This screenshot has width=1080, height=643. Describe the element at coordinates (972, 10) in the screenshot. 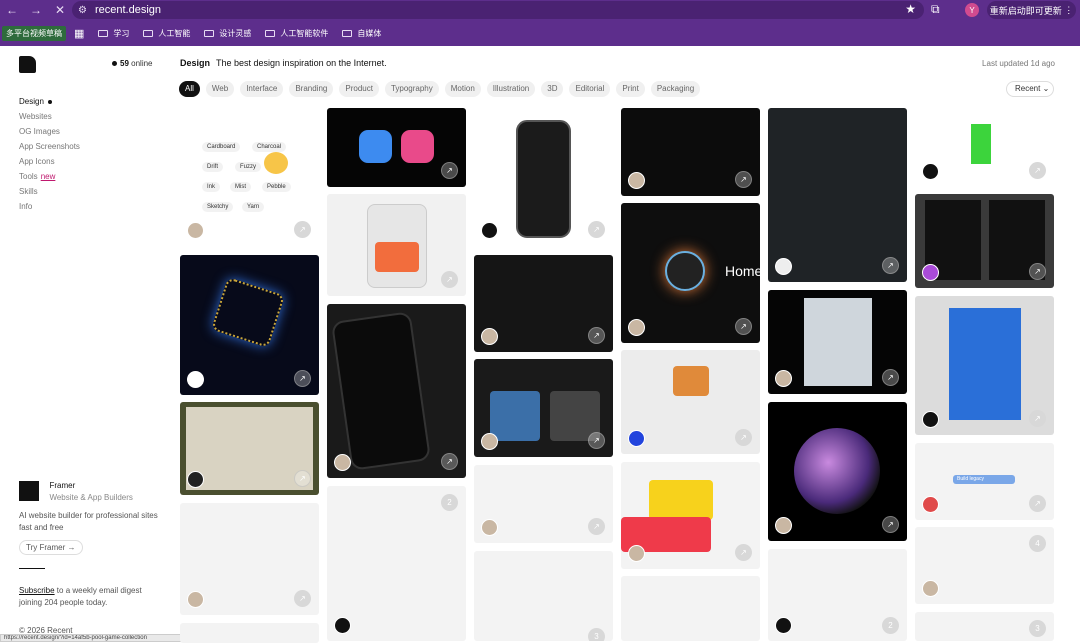

I see `profile-avatar: Y` at that location.